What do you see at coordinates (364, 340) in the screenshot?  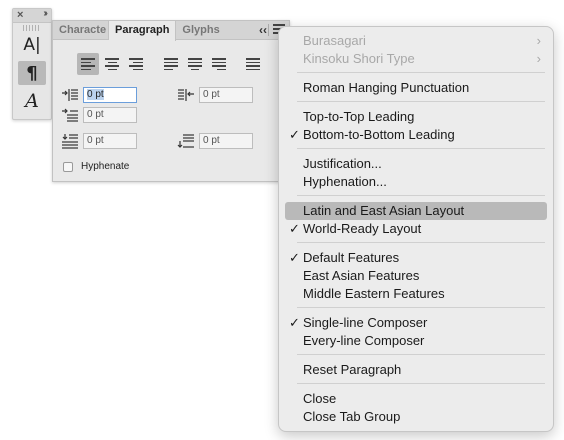 I see `menu-item-label: Every-line Composer` at bounding box center [364, 340].